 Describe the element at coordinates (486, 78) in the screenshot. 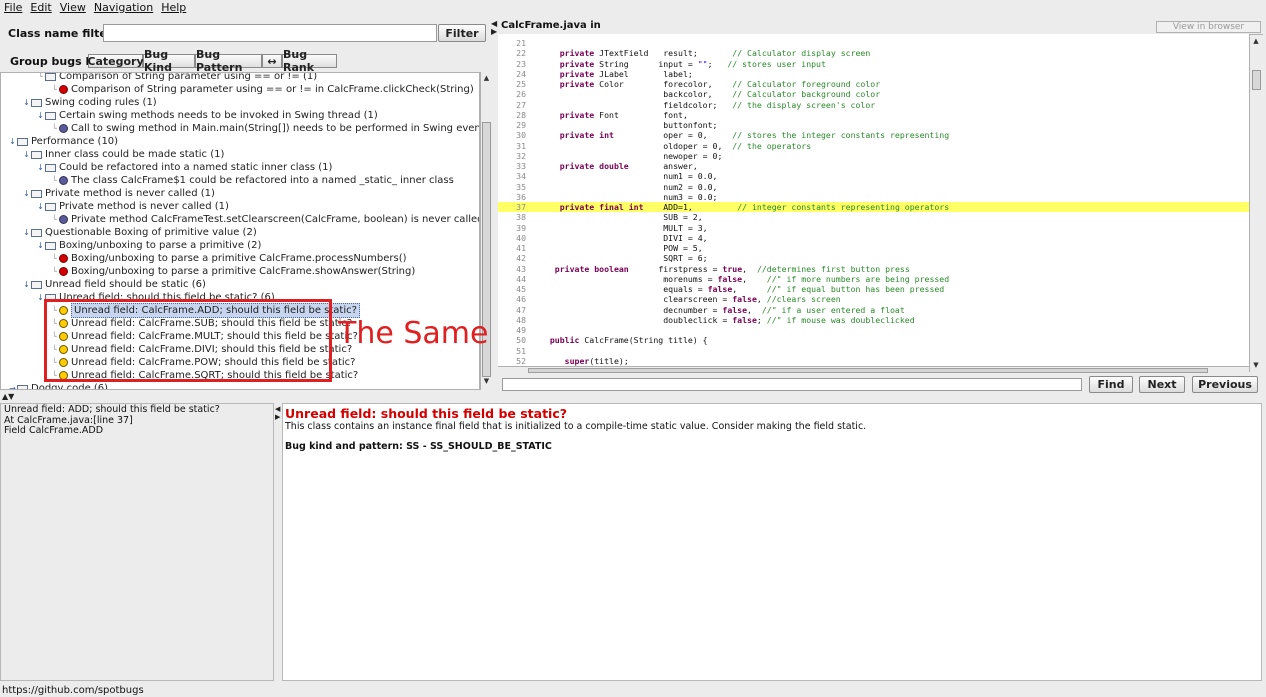

I see `scroll-up-arrow-icon: ▲` at that location.